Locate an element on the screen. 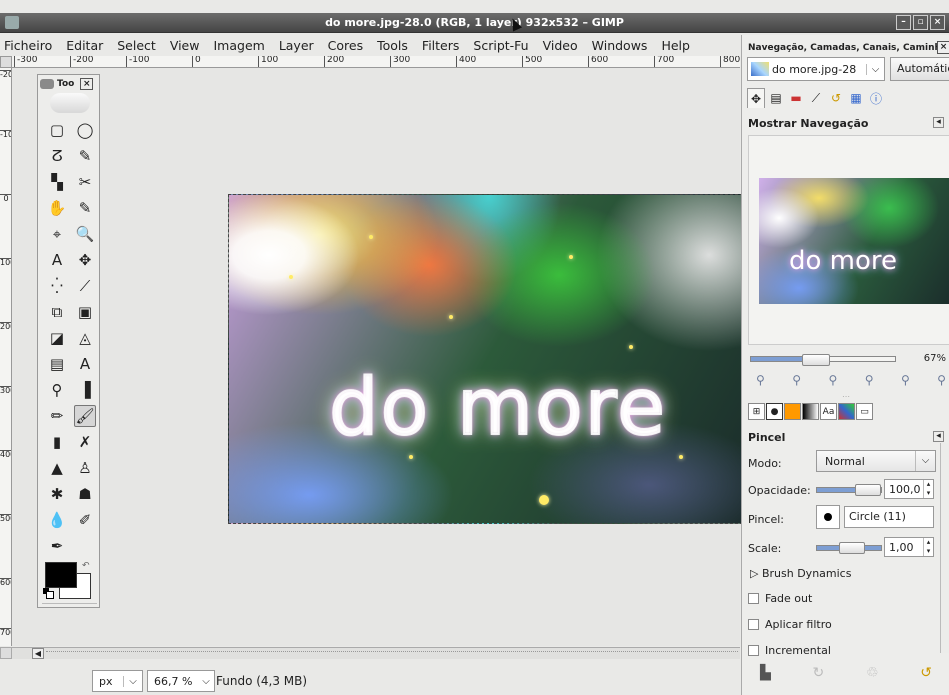 The image size is (949, 695). menu-filters: Filters is located at coordinates (440, 45).